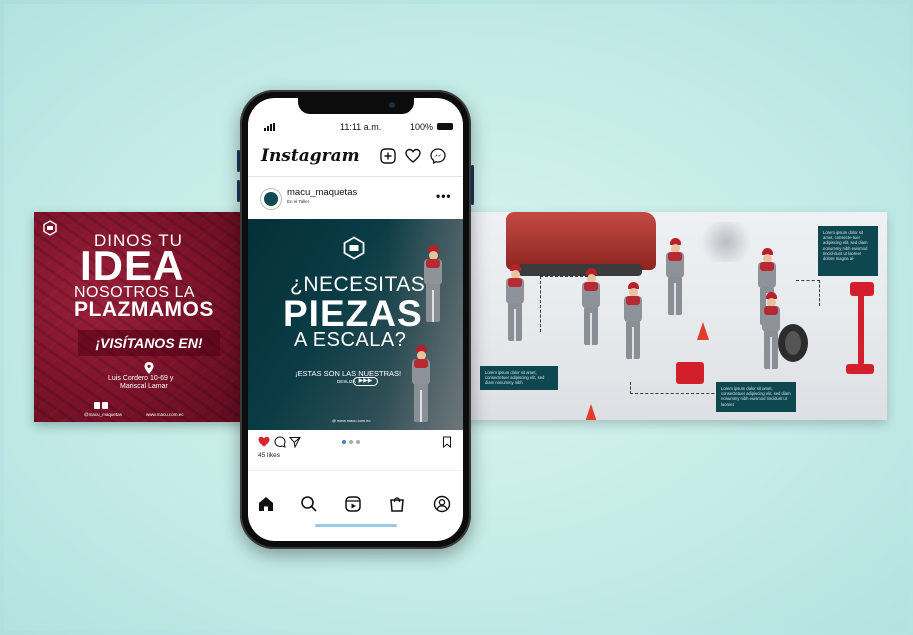 This screenshot has height=635, width=913. Describe the element at coordinates (149, 368) in the screenshot. I see `location-pin-icon` at that location.